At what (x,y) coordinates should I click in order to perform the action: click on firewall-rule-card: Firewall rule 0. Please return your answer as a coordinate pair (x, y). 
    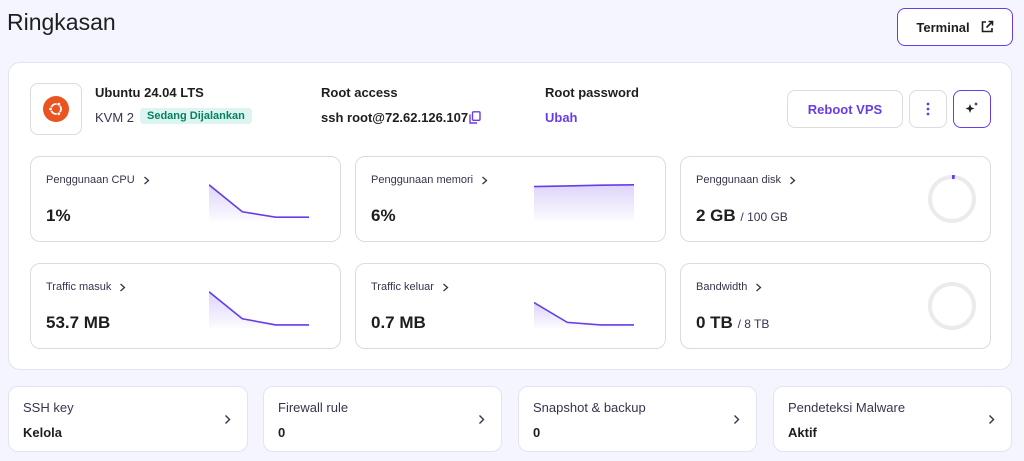
    Looking at the image, I should click on (382, 419).